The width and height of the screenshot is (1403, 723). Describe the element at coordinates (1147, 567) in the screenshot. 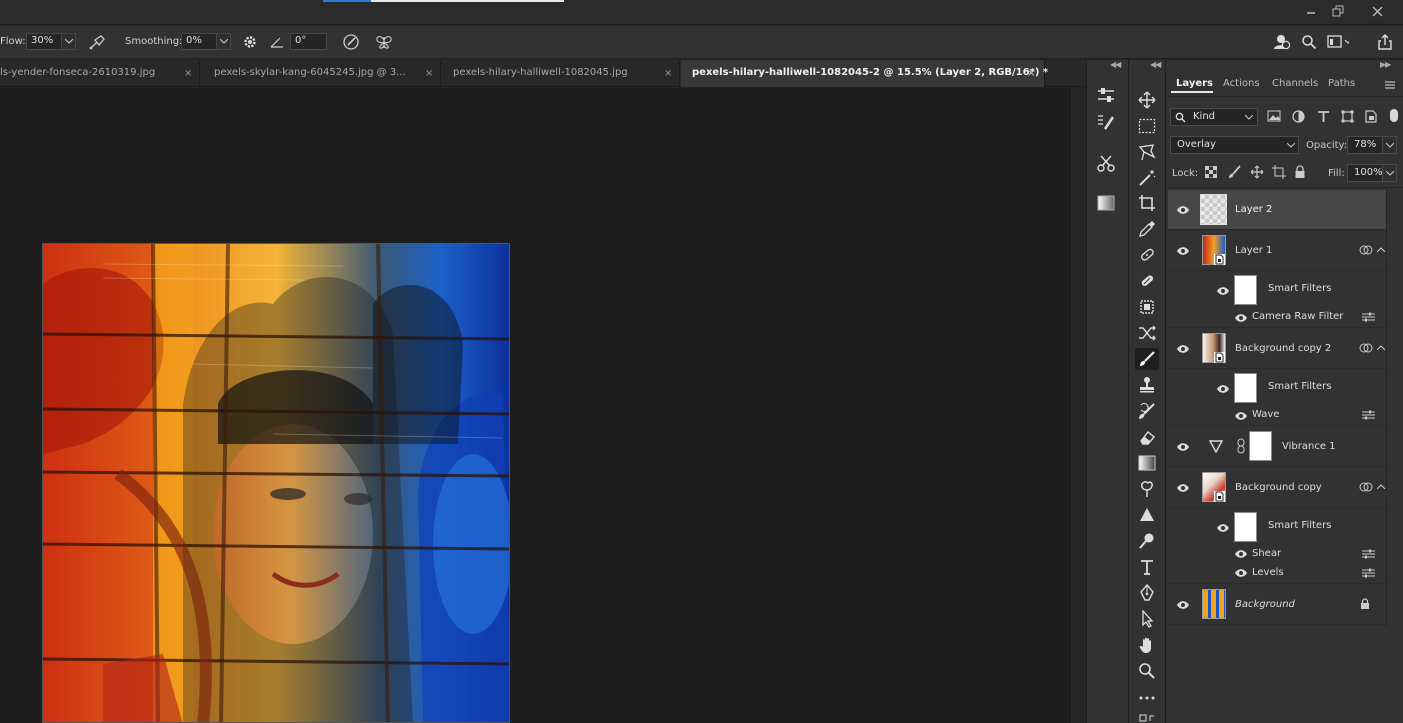

I see `type-tool` at that location.